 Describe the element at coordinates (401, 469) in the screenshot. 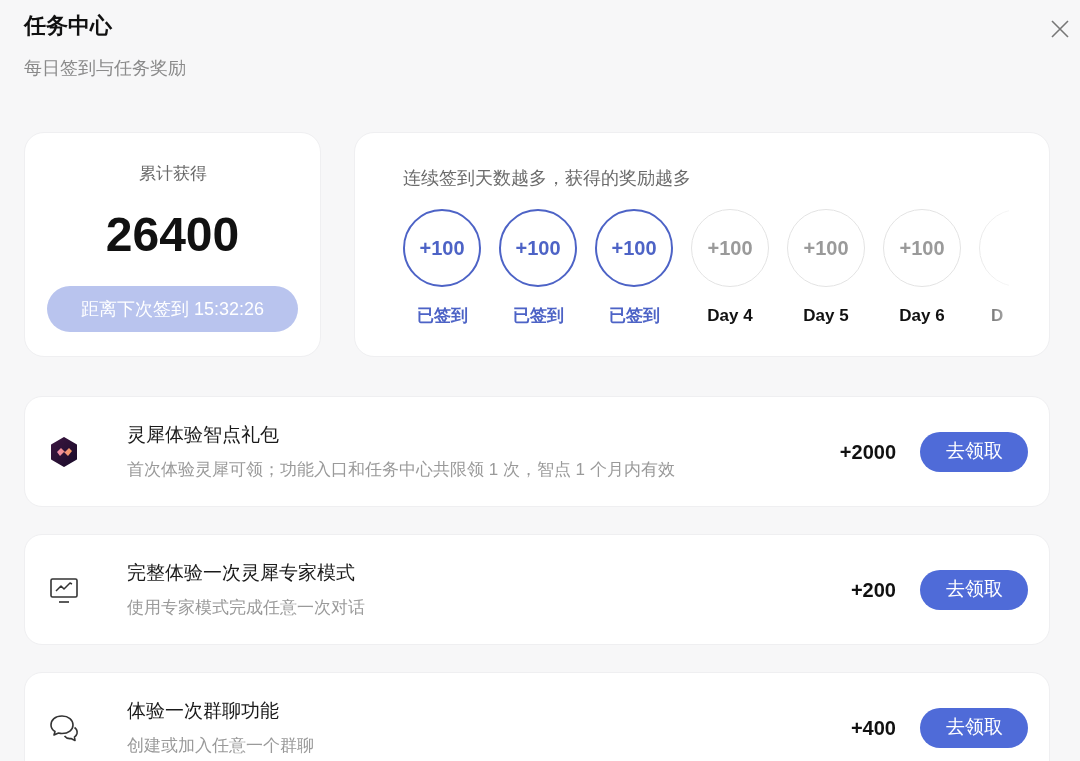

I see `task-description: 首次体验灵犀可领；功能入口和任务中心共限领 1 次，智点 1 个月内有效` at that location.